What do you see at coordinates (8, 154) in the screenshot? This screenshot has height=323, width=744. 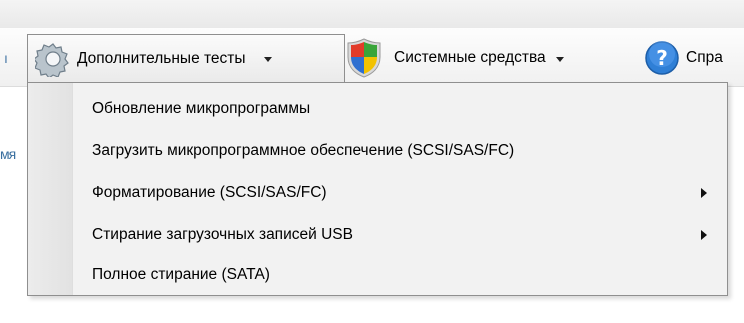 I see `left-edge-text-fragment: мя` at bounding box center [8, 154].